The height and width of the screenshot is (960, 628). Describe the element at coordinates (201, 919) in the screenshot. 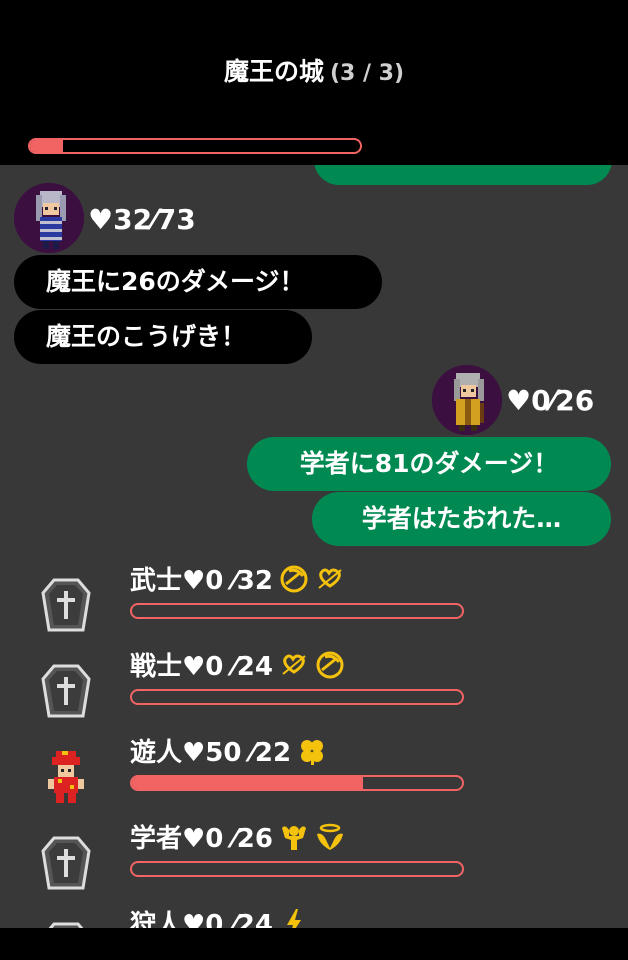

I see `party-member-hp-text: 狩人♥0 ⁄24` at that location.